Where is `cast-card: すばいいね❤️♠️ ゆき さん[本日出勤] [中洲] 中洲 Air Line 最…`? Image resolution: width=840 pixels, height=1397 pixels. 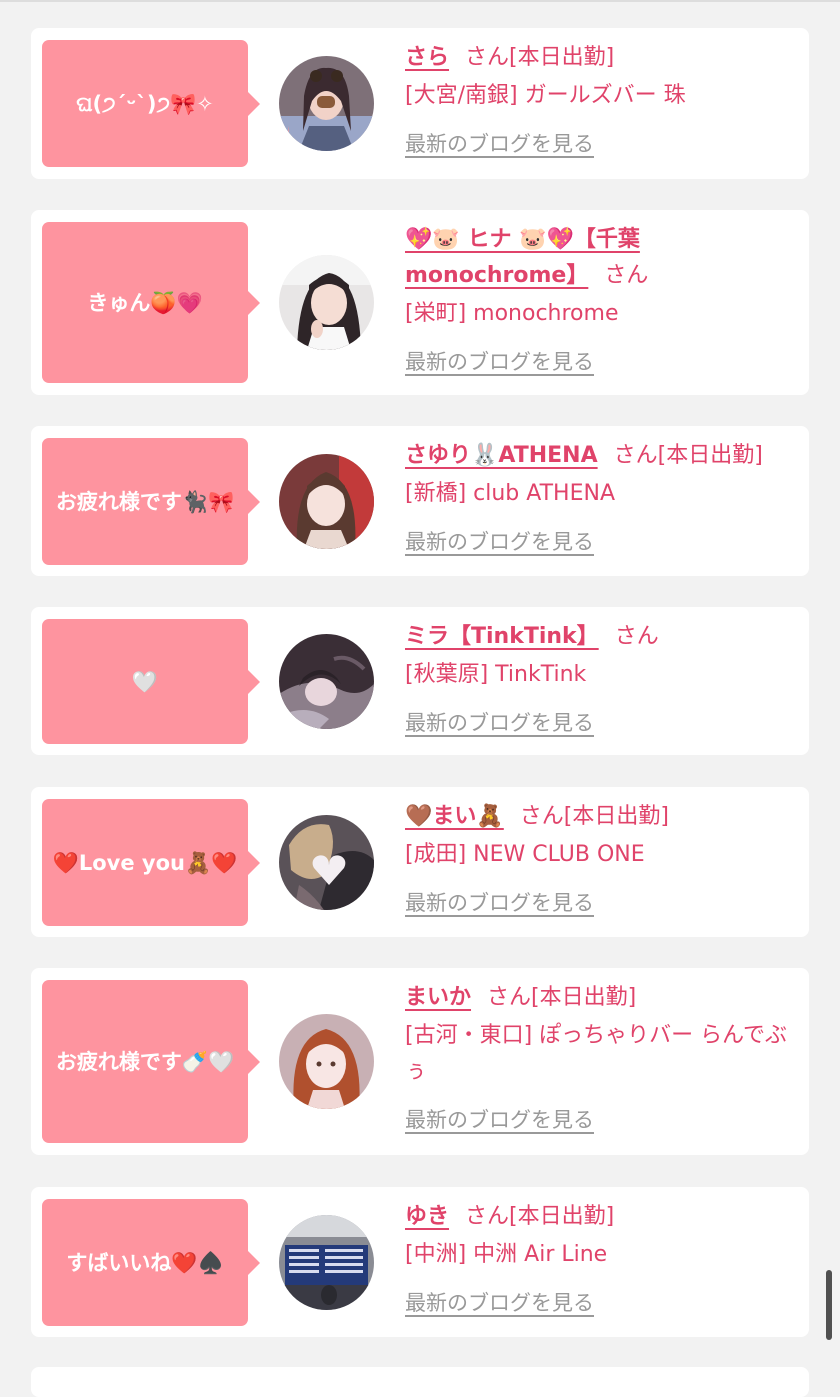
cast-card: すばいいね❤️♠️ ゆき さん[本日出勤] [中洲] 中洲 Air Line 最… is located at coordinates (420, 1262).